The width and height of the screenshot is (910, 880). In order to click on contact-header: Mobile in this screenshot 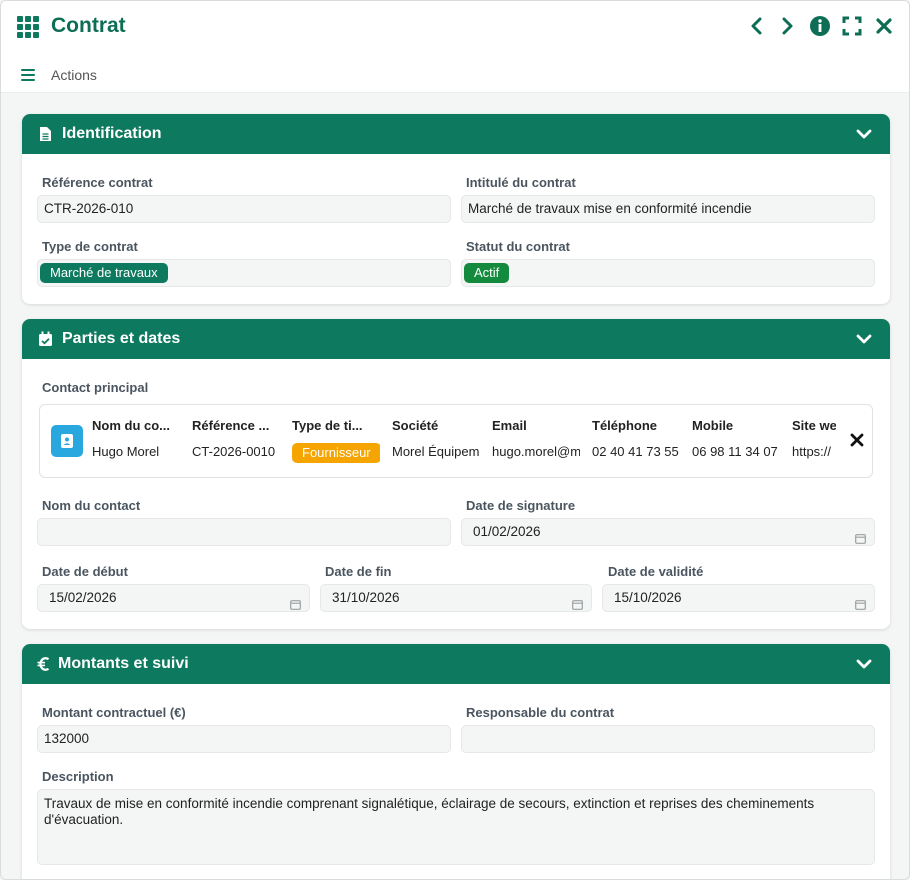, I will do `click(713, 425)`.